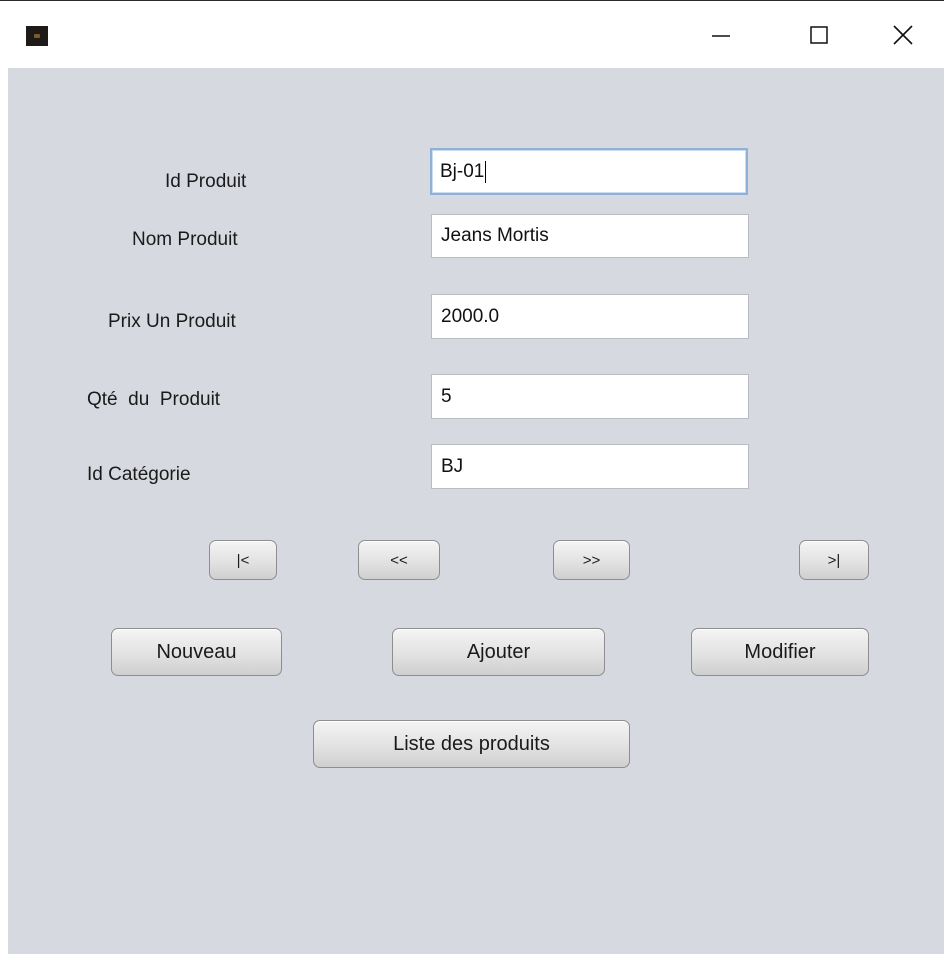  I want to click on id-categorie-value: BJ, so click(452, 466).